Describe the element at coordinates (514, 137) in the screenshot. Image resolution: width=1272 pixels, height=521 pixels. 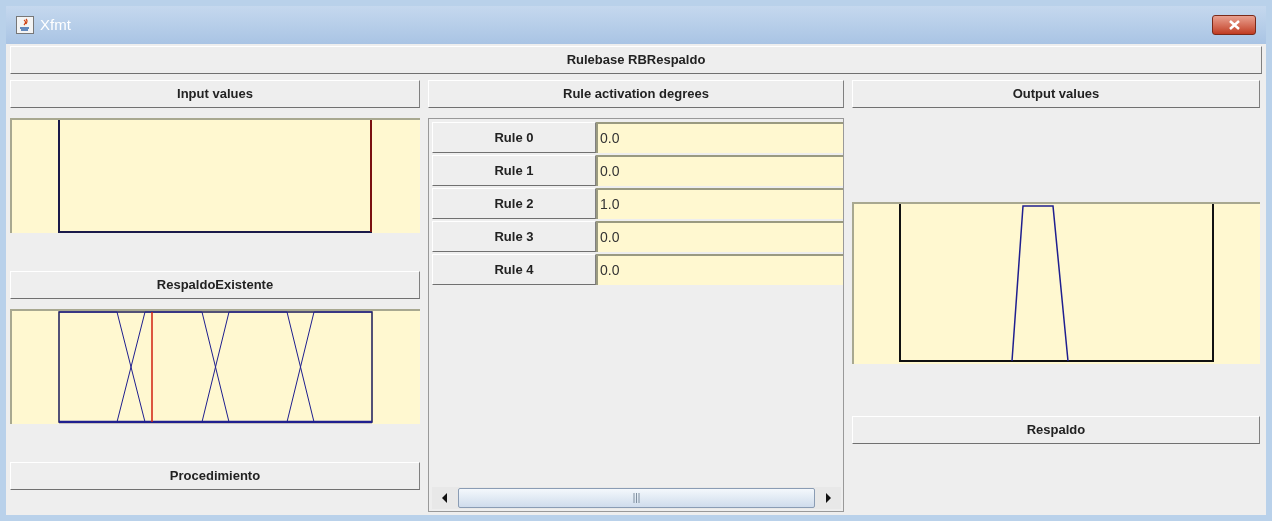
I see `rule-button: Rule 0` at that location.